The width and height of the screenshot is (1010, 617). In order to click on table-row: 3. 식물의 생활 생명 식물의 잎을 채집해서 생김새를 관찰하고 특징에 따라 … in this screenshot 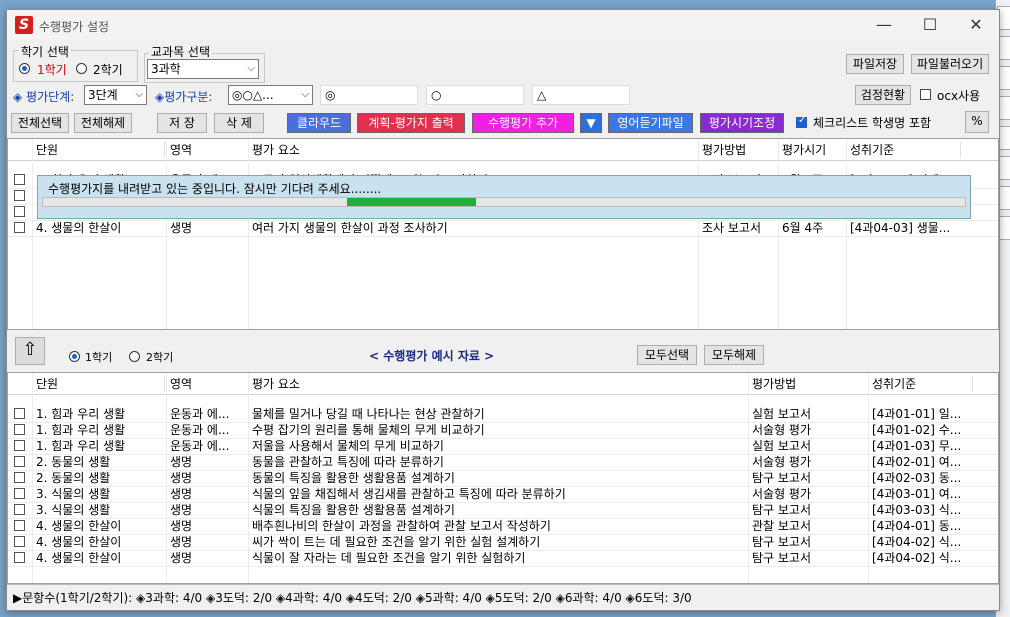, I will do `click(503, 494)`.